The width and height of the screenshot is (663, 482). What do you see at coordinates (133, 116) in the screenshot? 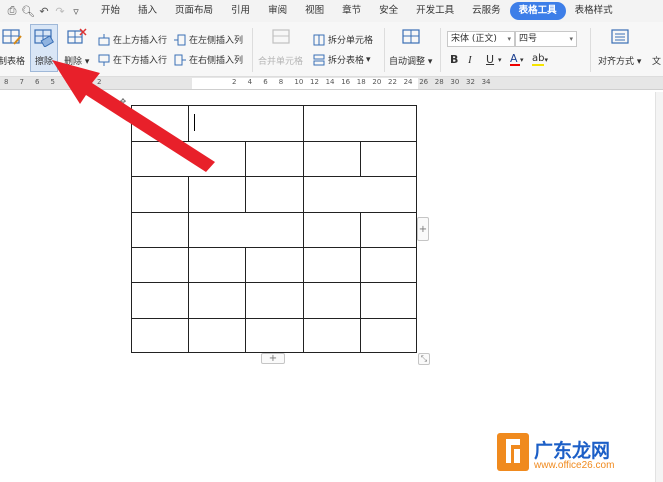
I see `red-arrow-annotation` at bounding box center [133, 116].